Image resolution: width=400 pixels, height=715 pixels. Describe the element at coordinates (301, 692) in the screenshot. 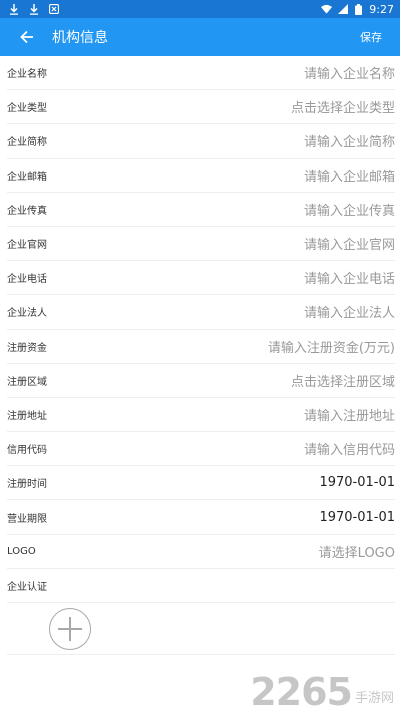

I see `watermark-number: 2265` at that location.